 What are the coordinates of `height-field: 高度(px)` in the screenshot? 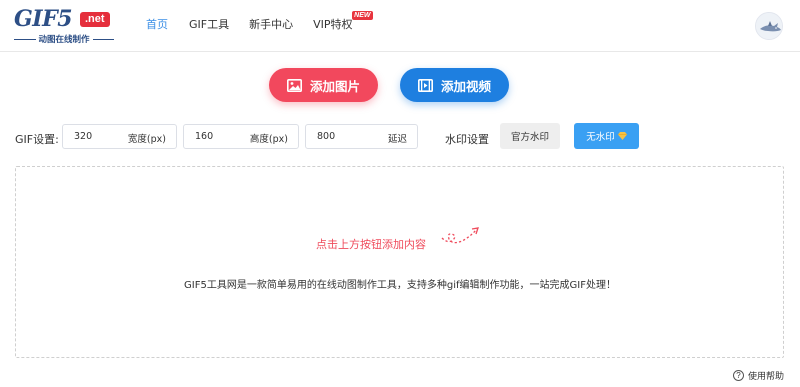 It's located at (241, 136).